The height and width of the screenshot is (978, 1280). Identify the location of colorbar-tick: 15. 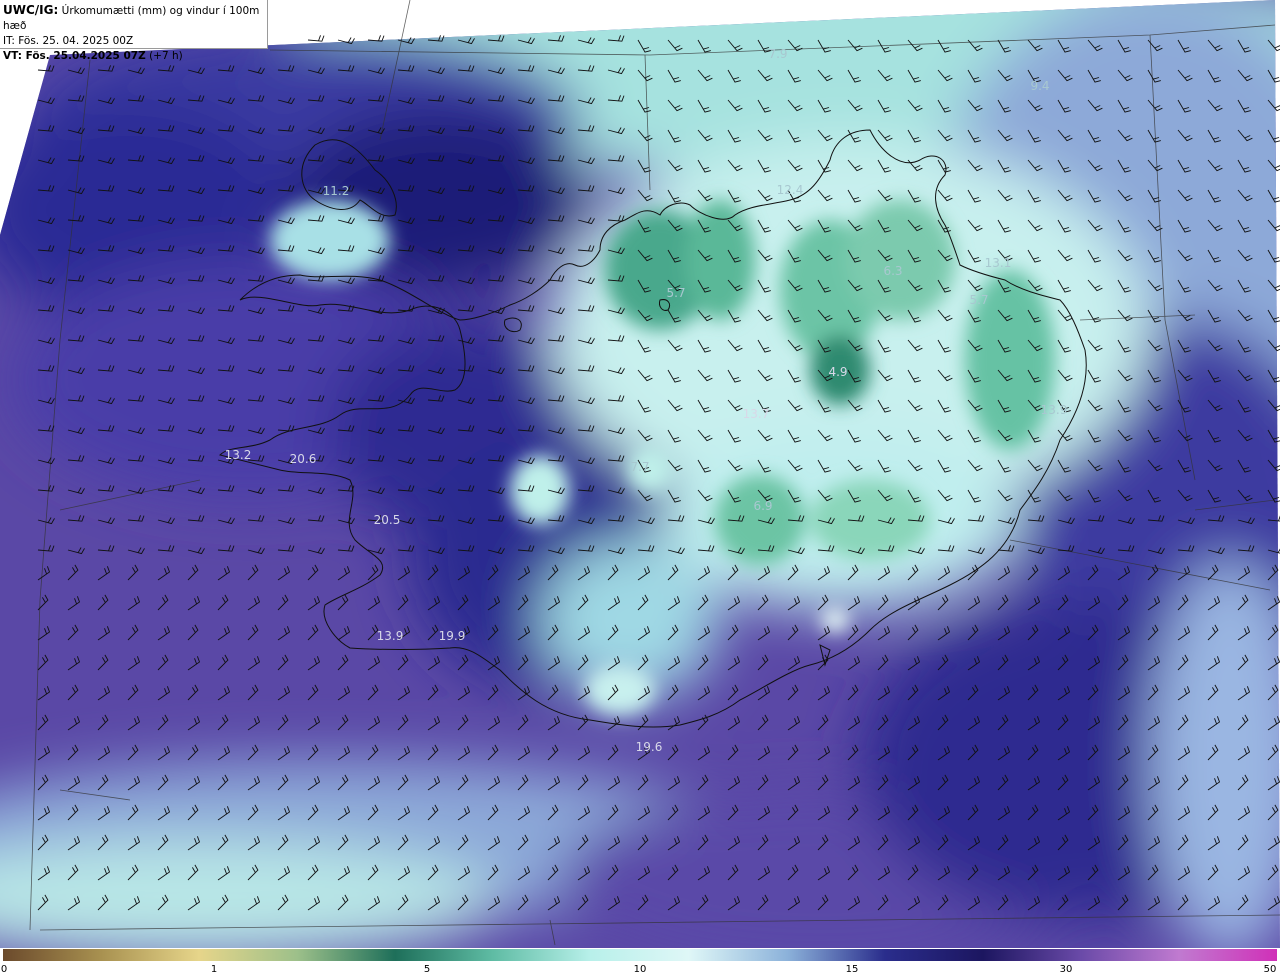
(852, 969).